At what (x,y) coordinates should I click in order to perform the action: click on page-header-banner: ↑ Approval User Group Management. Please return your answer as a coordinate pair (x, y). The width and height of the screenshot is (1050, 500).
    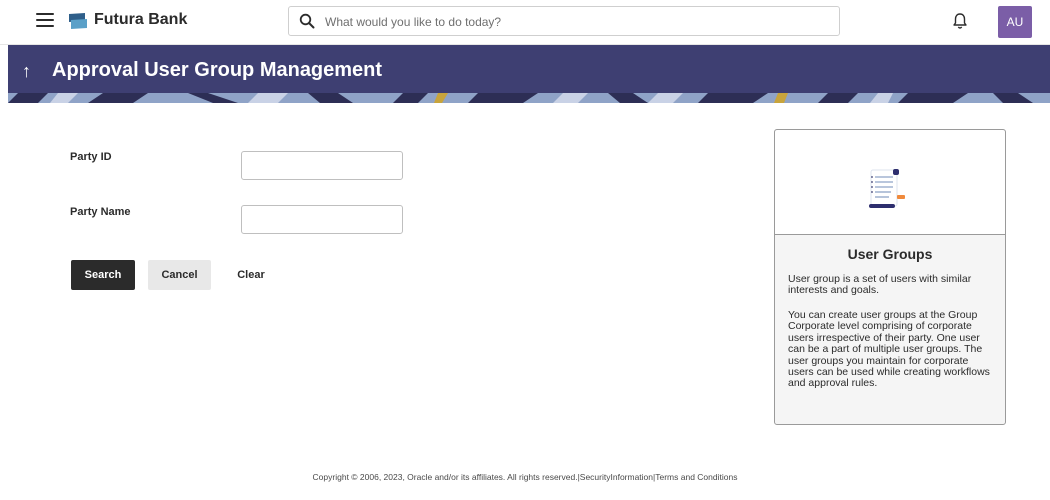
    Looking at the image, I should click on (529, 74).